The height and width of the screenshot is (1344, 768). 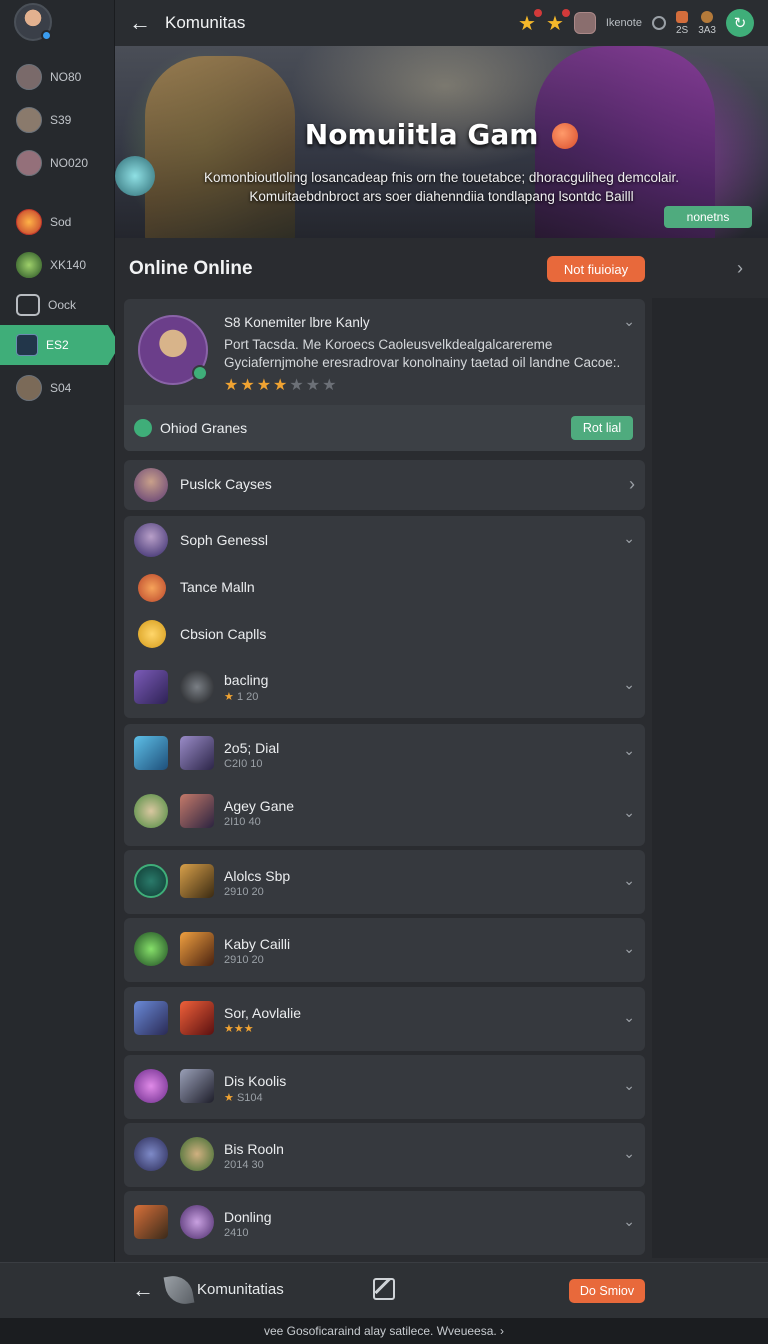 What do you see at coordinates (607, 1291) in the screenshot?
I see `bottom-action-button: Do Smiov` at bounding box center [607, 1291].